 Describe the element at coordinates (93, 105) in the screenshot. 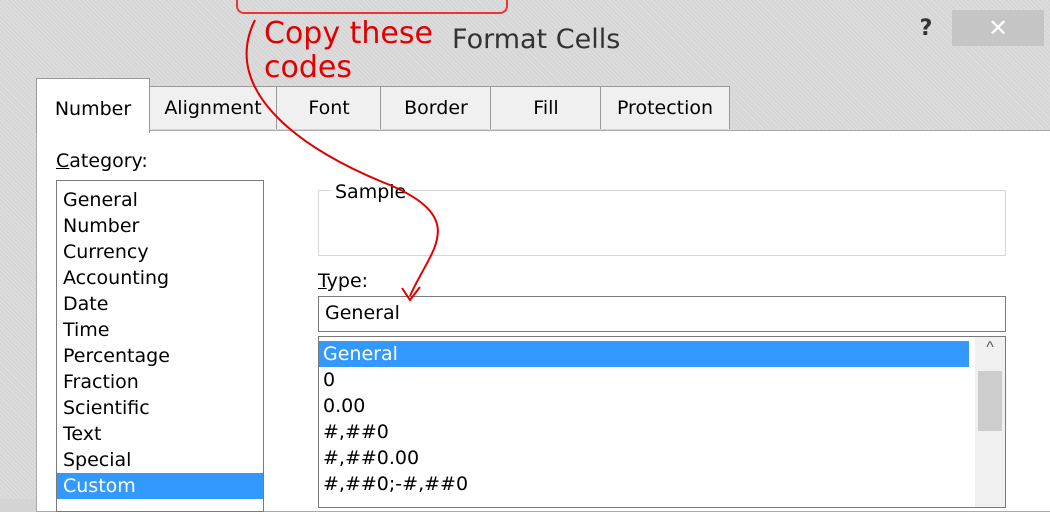

I see `tab-number: Number` at that location.